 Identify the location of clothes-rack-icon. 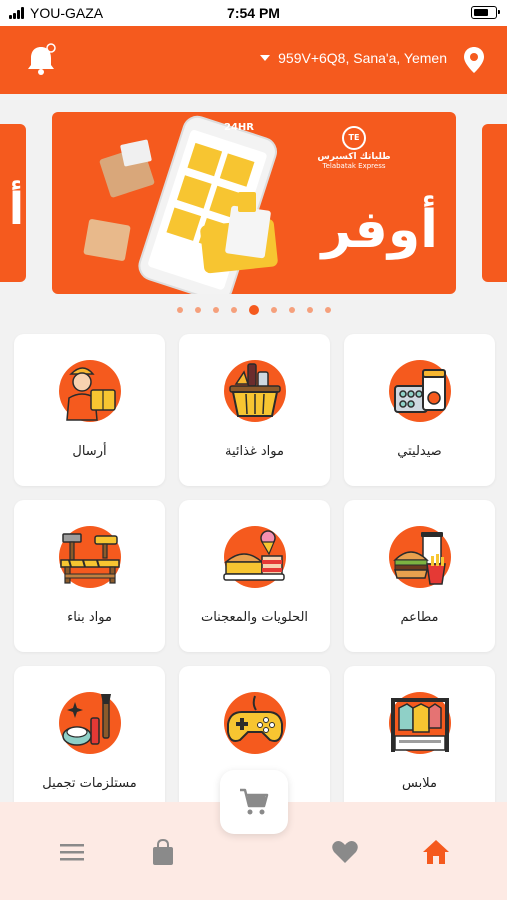
(420, 723).